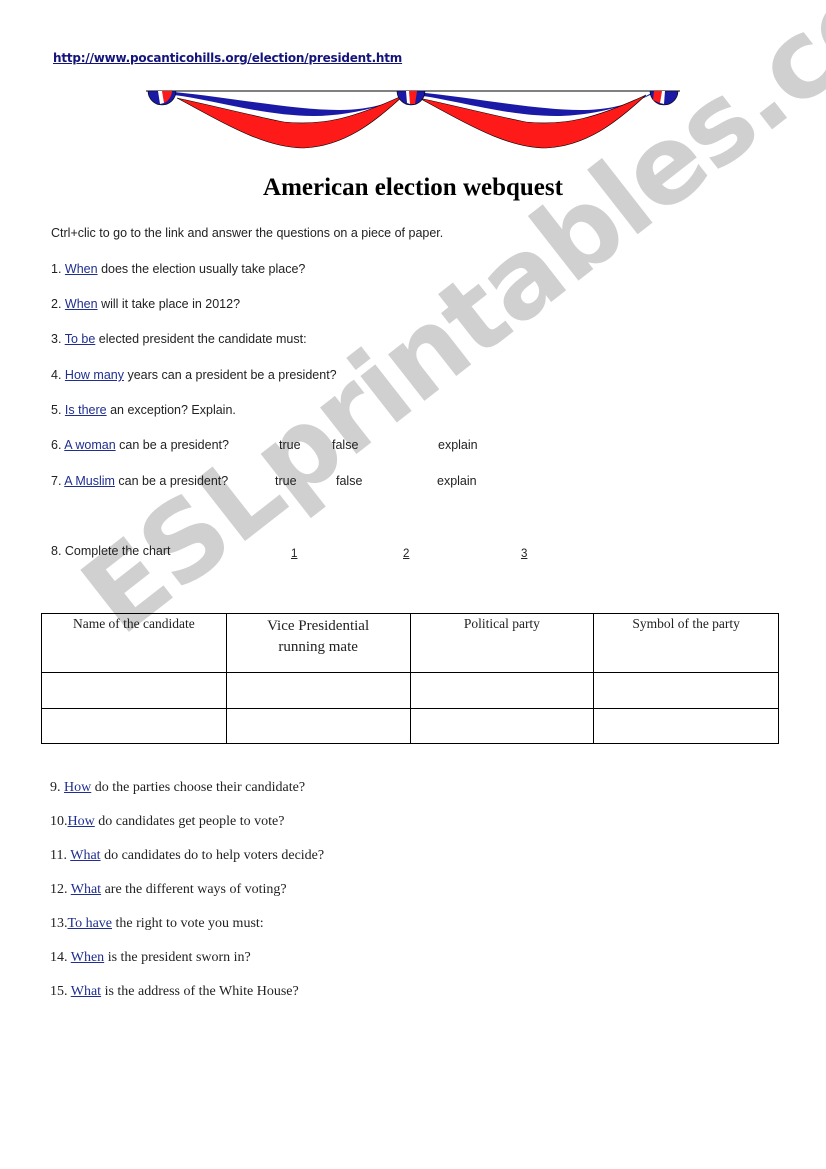  I want to click on question-text: an exception? Explain., so click(173, 410).